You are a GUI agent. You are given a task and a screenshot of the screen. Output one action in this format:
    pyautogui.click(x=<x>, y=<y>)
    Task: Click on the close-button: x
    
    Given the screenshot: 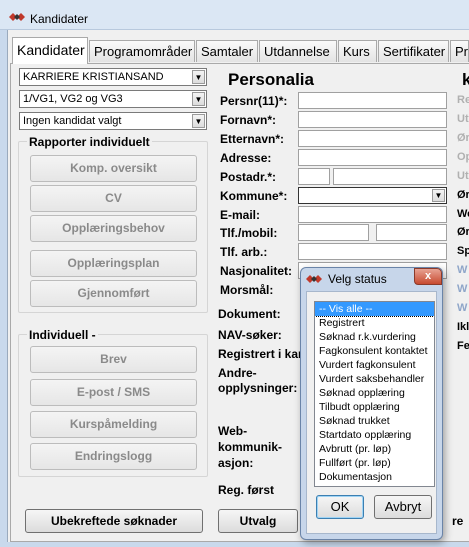 What is the action you would take?
    pyautogui.click(x=428, y=276)
    